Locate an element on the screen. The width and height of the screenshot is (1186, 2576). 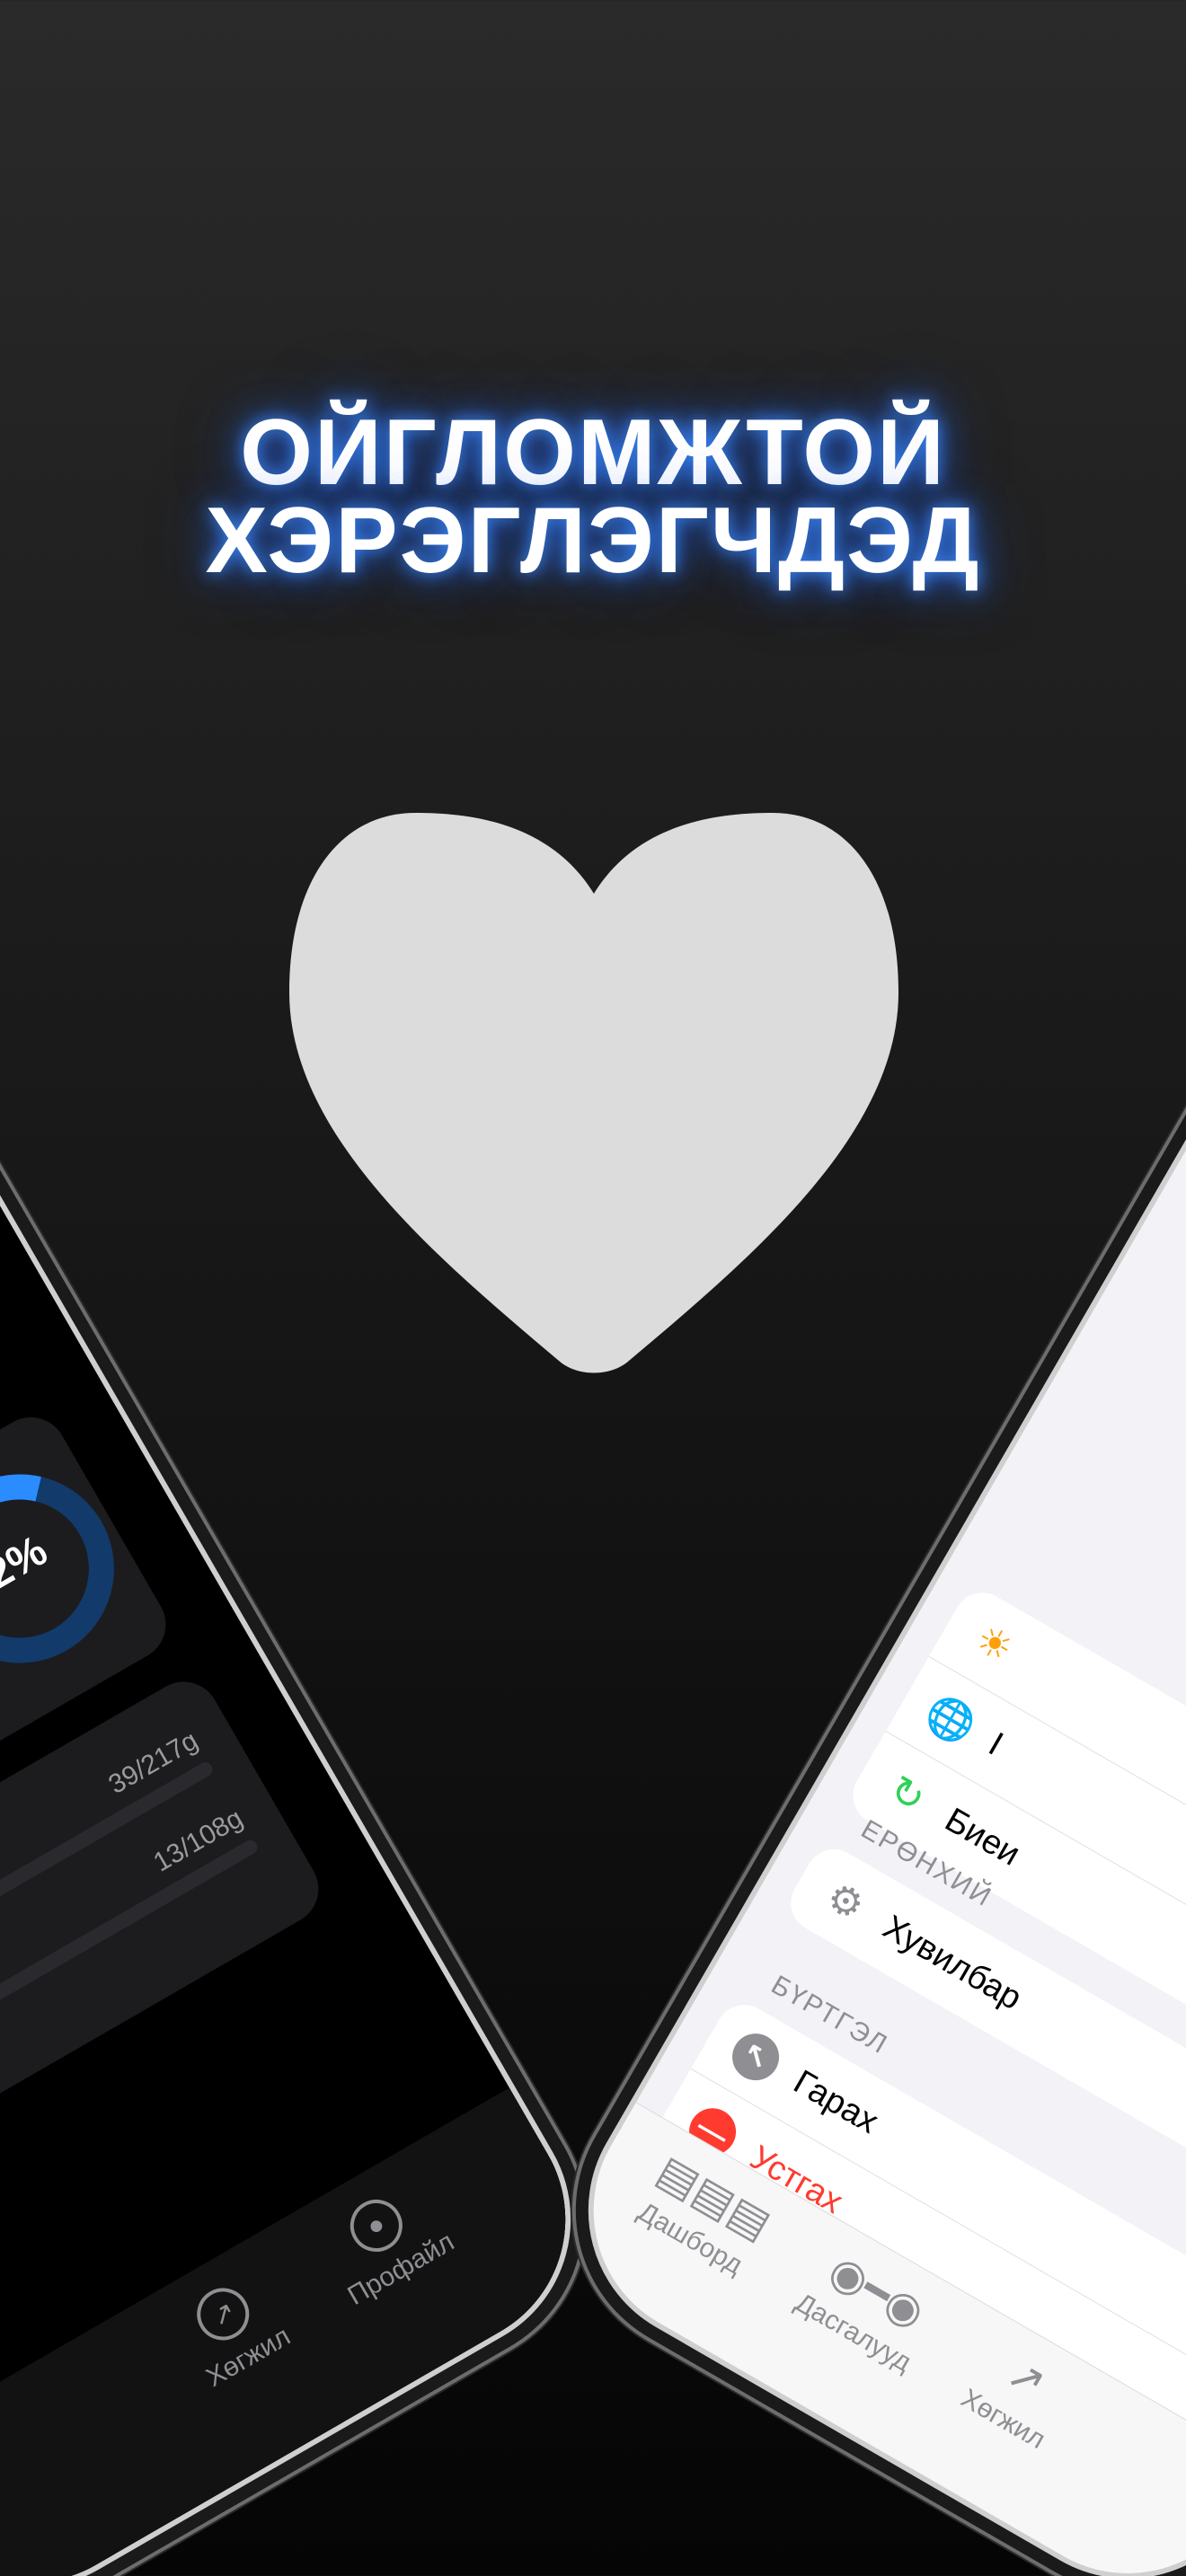
headline: ОЙГЛОМЖТОЙ ХЭРЭГЛЭГЧДЭД is located at coordinates (593, 497).